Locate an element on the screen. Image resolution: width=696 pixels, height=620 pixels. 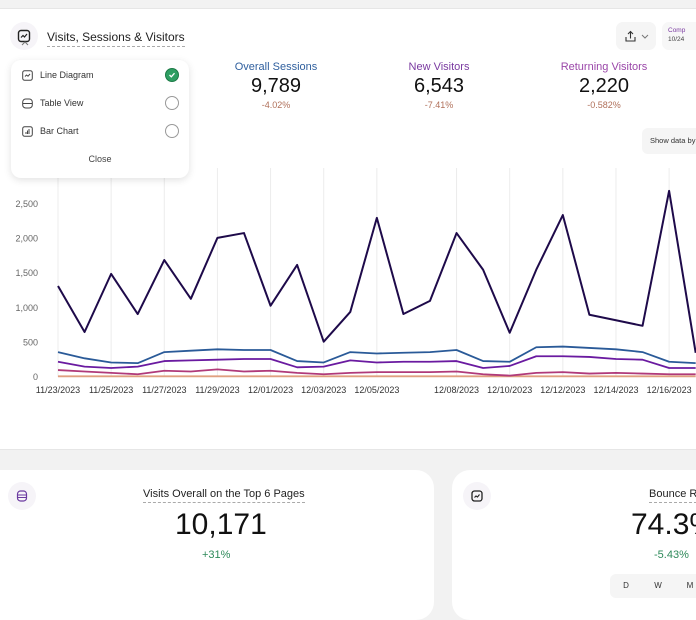
kpi-value: 9,789 is located at coordinates (276, 86).